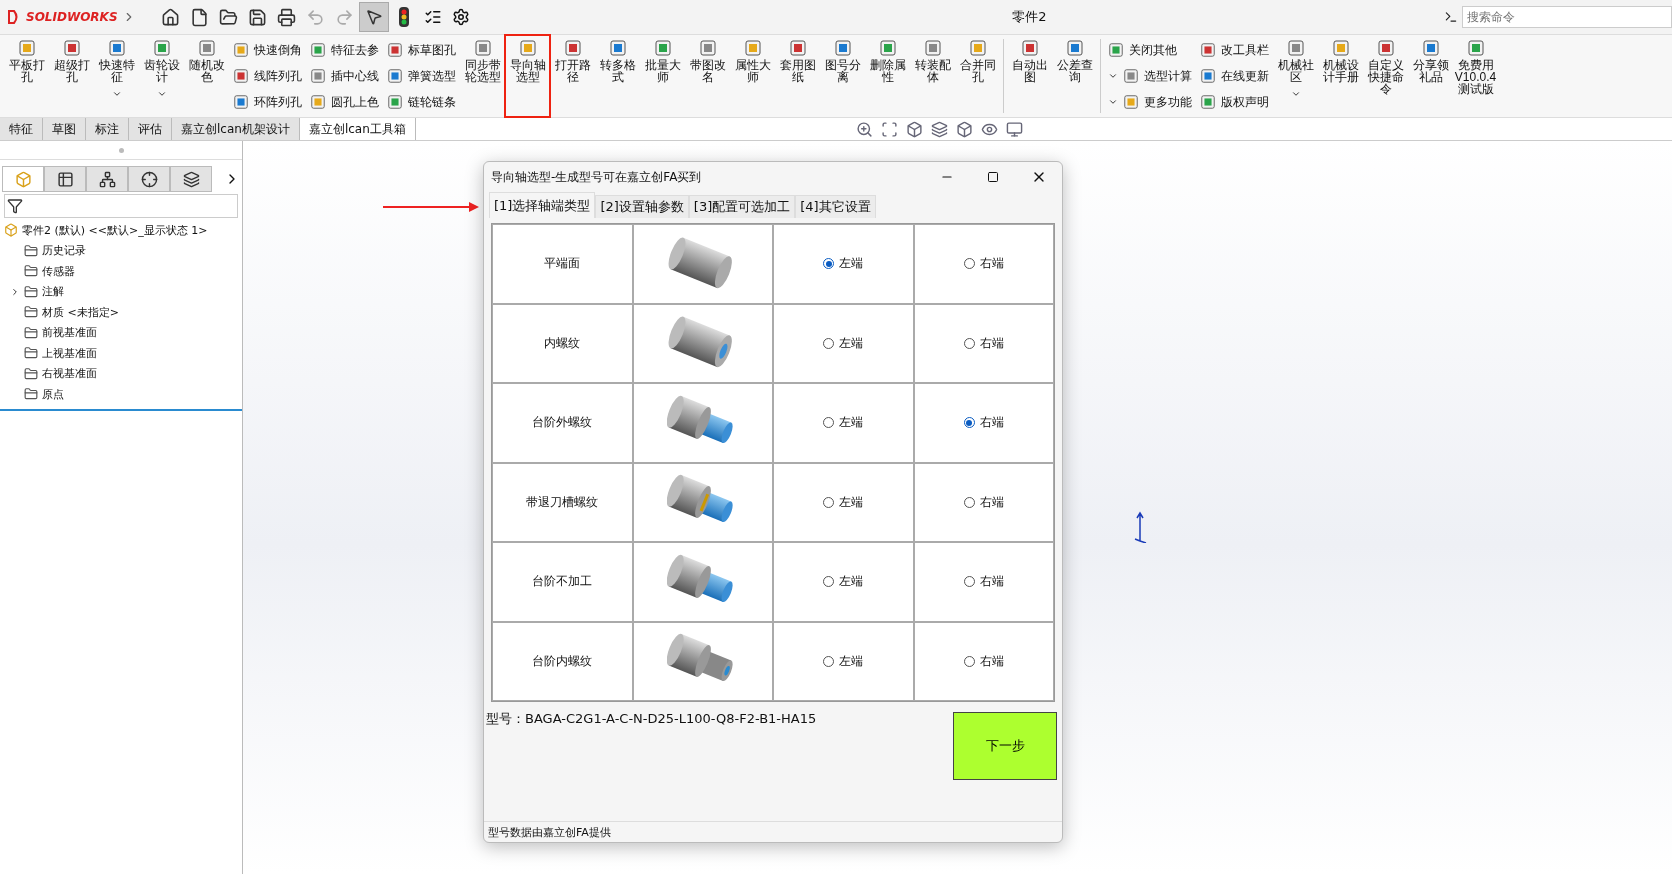  What do you see at coordinates (286, 17) in the screenshot?
I see `print-icon` at bounding box center [286, 17].